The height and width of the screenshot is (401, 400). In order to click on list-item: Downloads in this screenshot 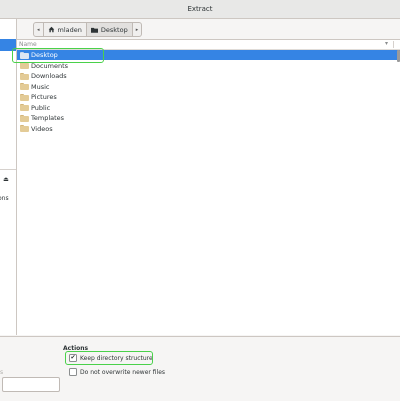, I will do `click(208, 76)`.